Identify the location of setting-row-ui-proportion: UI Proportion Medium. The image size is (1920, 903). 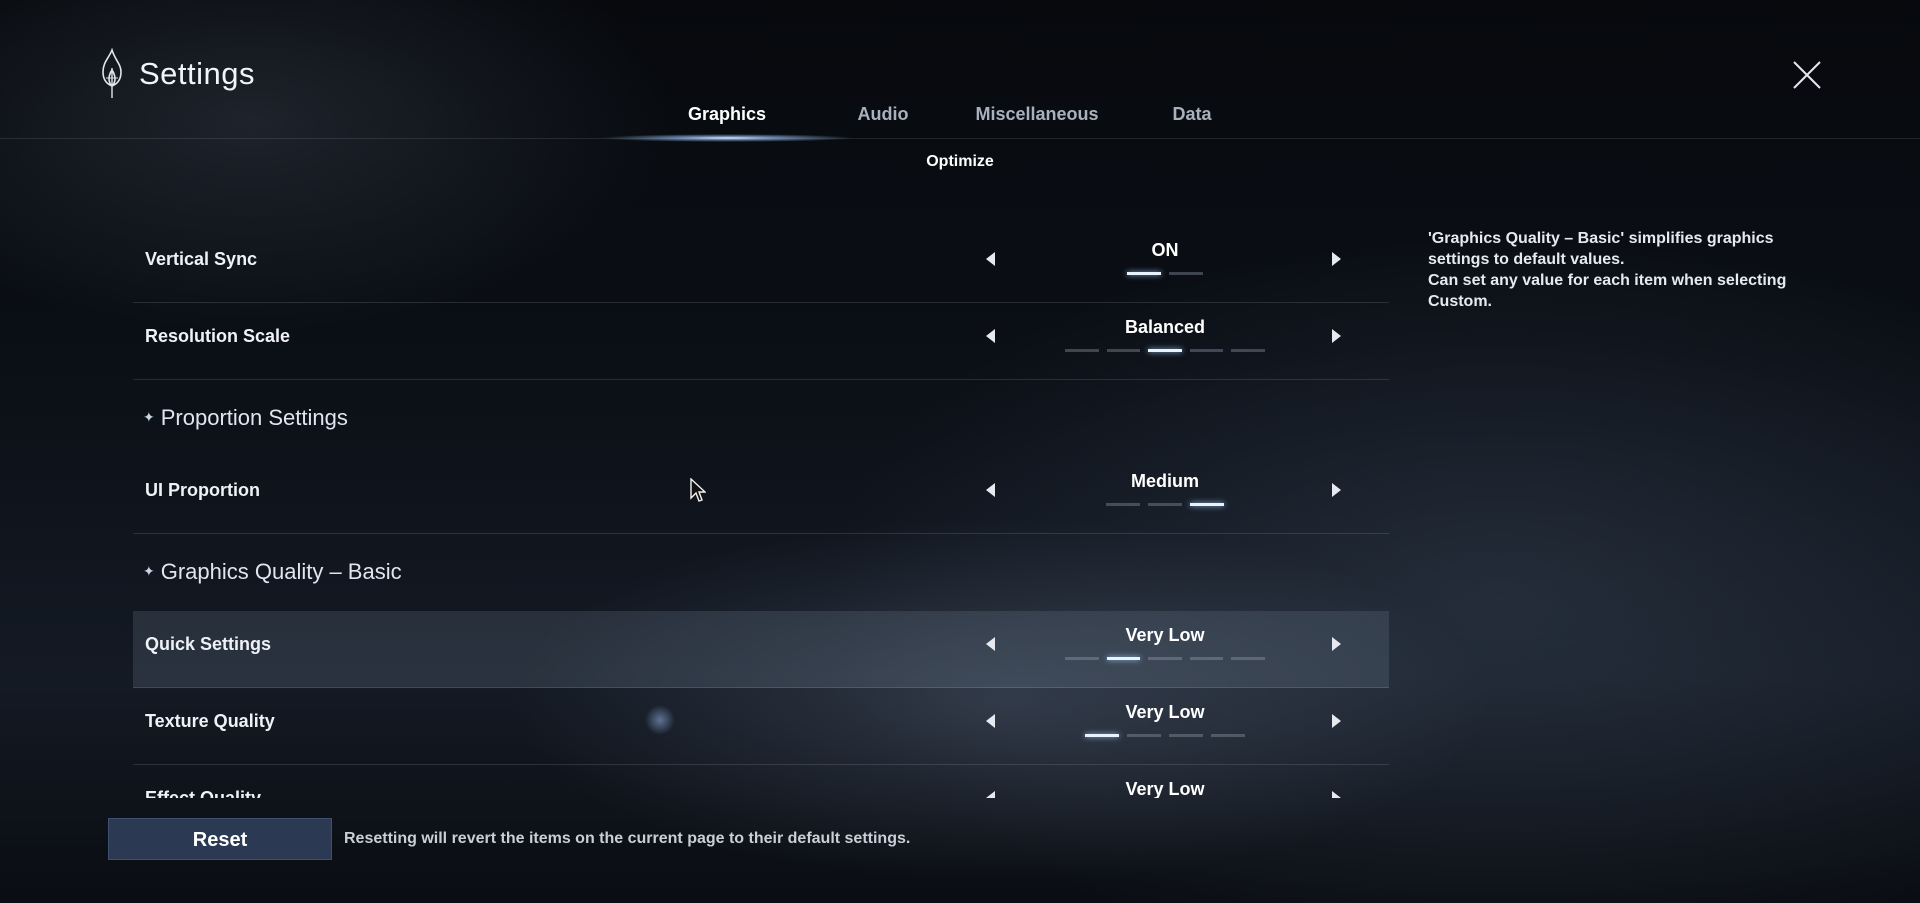
(761, 495).